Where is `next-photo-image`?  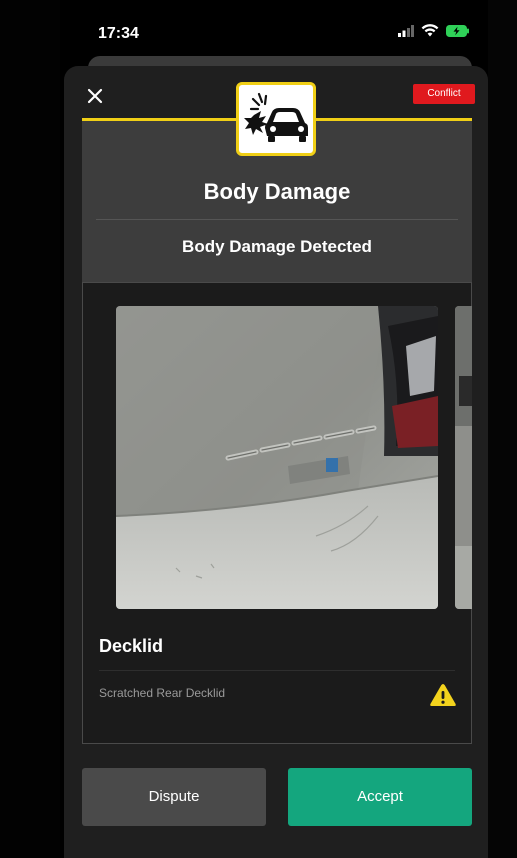 next-photo-image is located at coordinates (463, 457).